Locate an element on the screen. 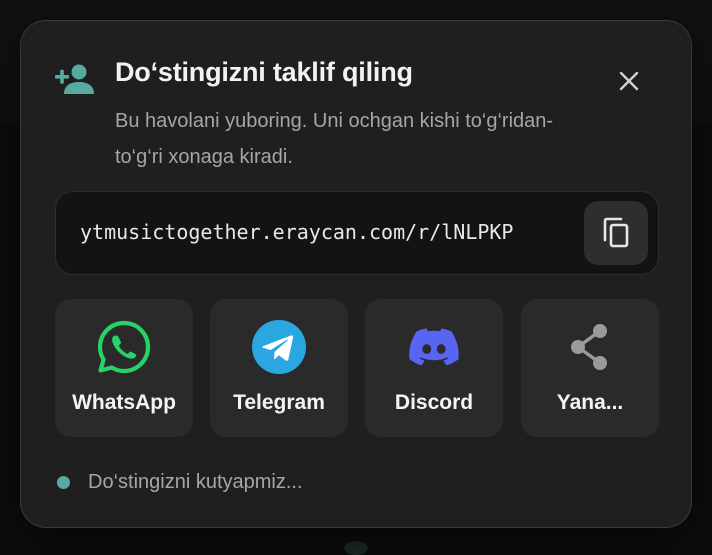 The width and height of the screenshot is (712, 555). backdrop-element is located at coordinates (356, 548).